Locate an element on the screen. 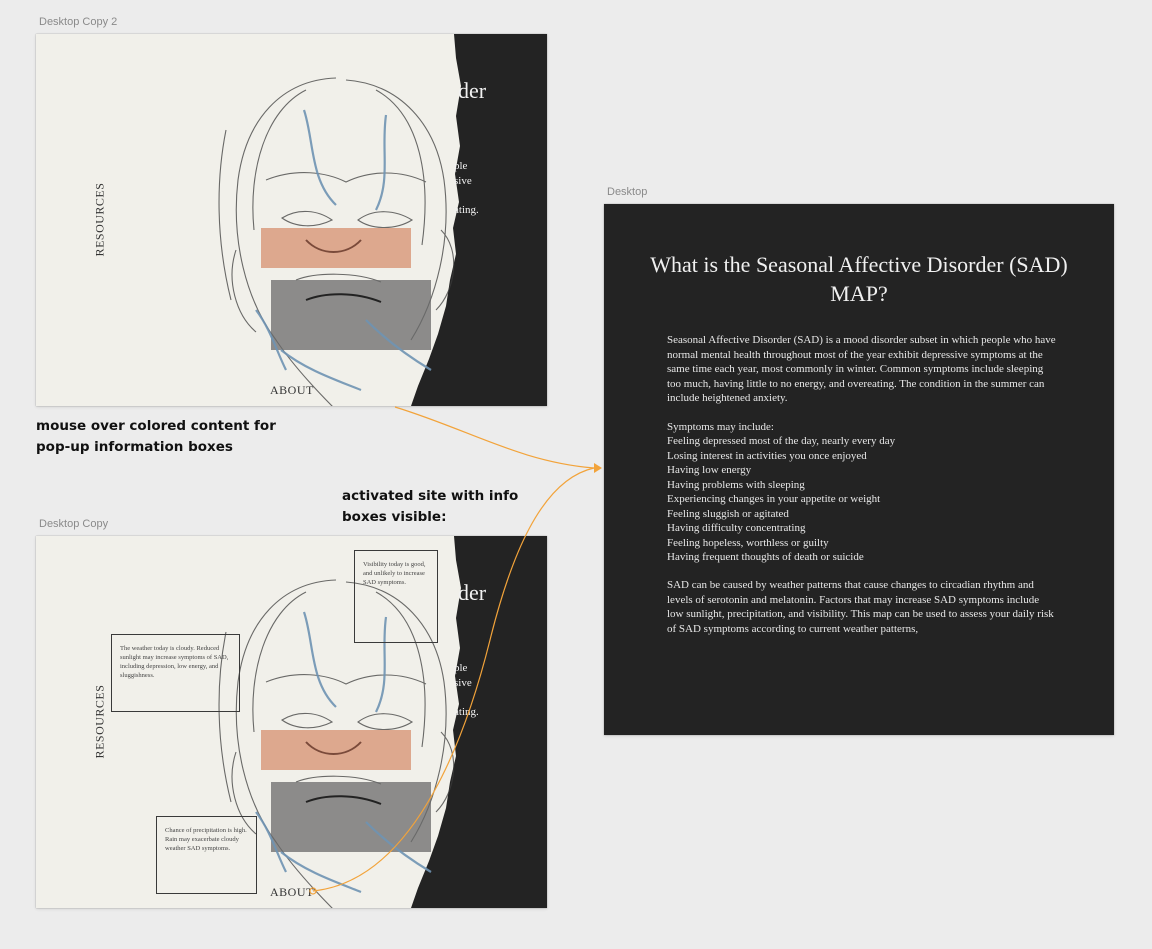  connector-top-to-desktop is located at coordinates (494, 437).